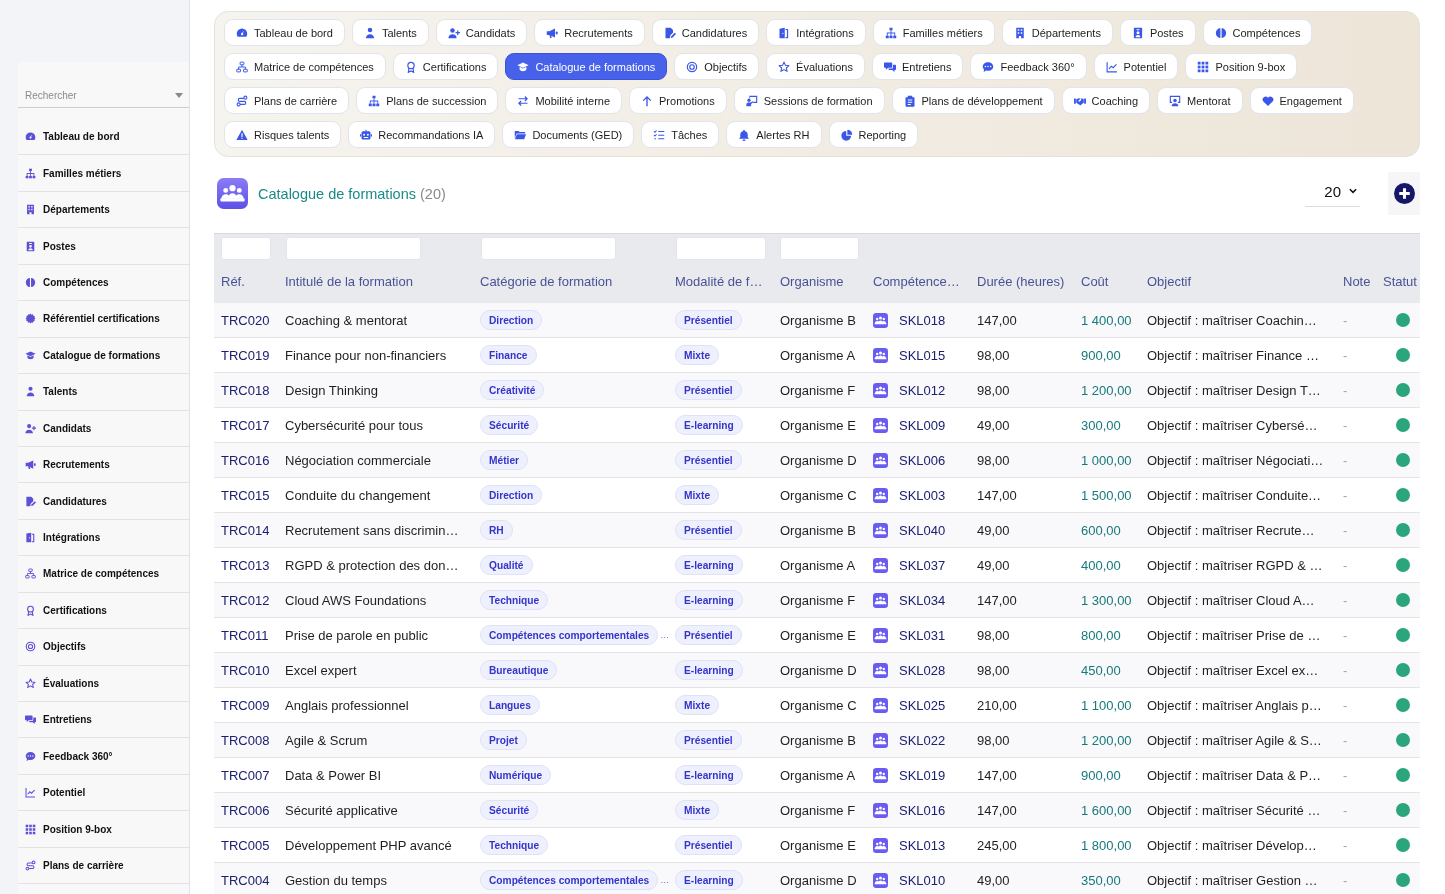 This screenshot has height=894, width=1445. Describe the element at coordinates (922, 460) in the screenshot. I see `skill-link: SKL006` at that location.